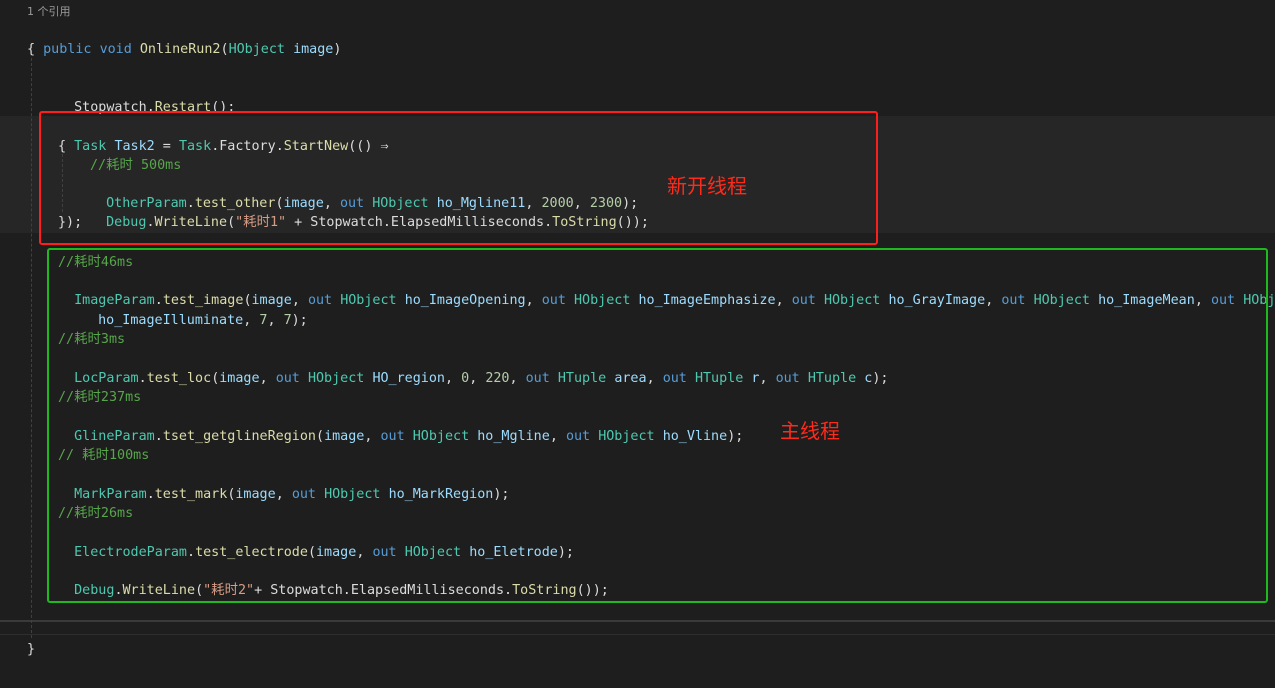  I want to click on code-line-brace-open: {, so click(31, 49).